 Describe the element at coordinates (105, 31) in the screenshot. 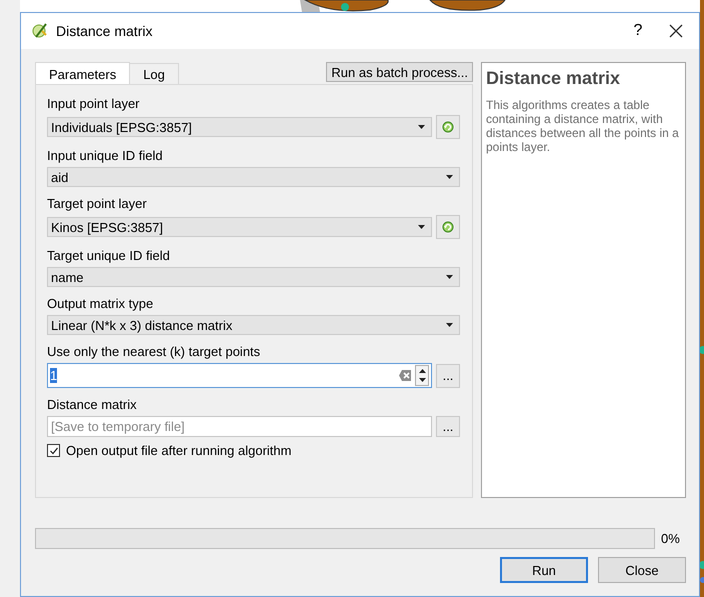

I see `window-title: Distance matrix` at that location.